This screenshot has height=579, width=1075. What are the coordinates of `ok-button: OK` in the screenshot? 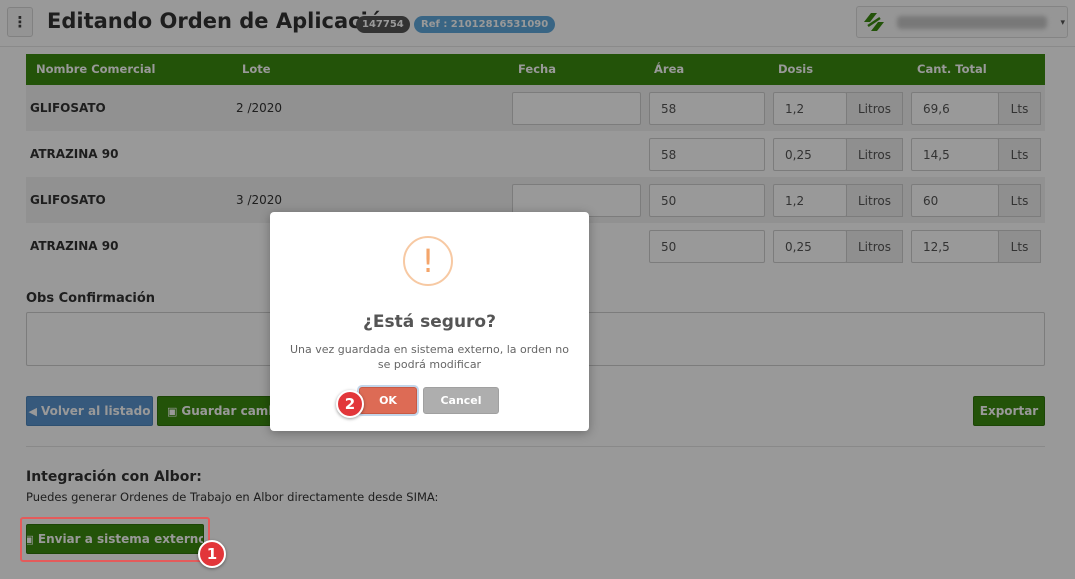 It's located at (388, 400).